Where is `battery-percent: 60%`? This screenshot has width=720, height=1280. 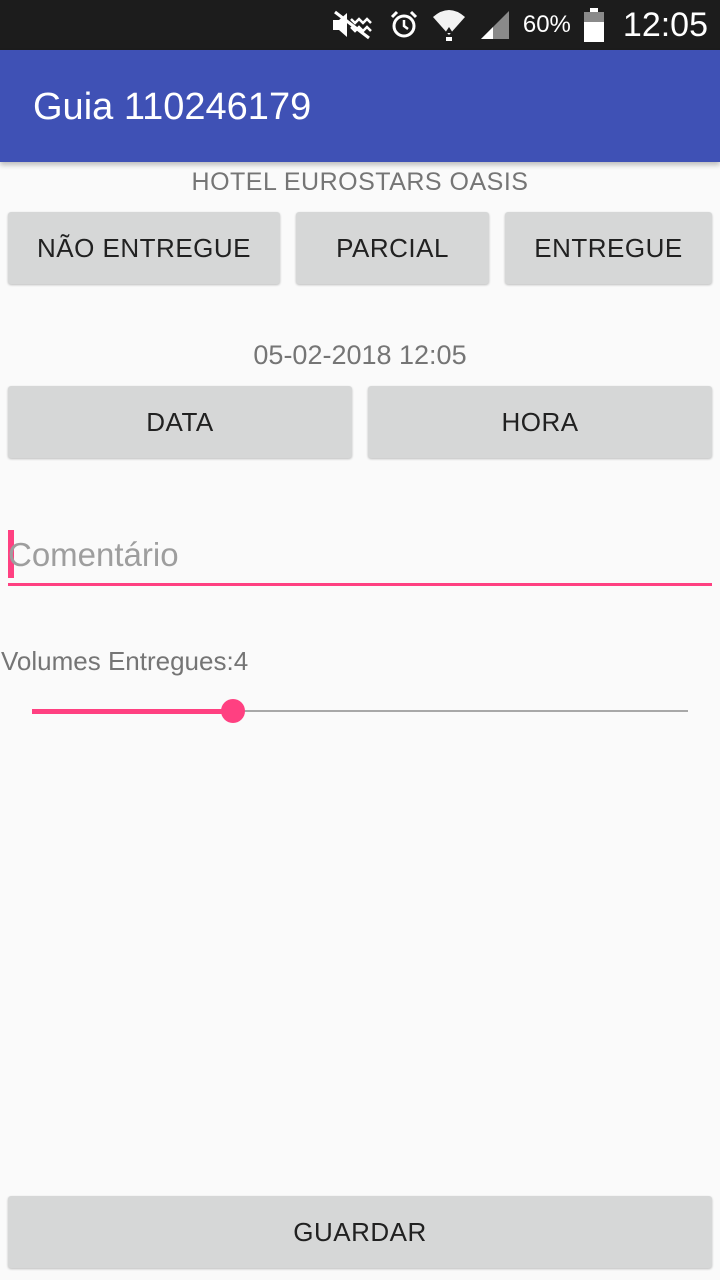
battery-percent: 60% is located at coordinates (546, 24).